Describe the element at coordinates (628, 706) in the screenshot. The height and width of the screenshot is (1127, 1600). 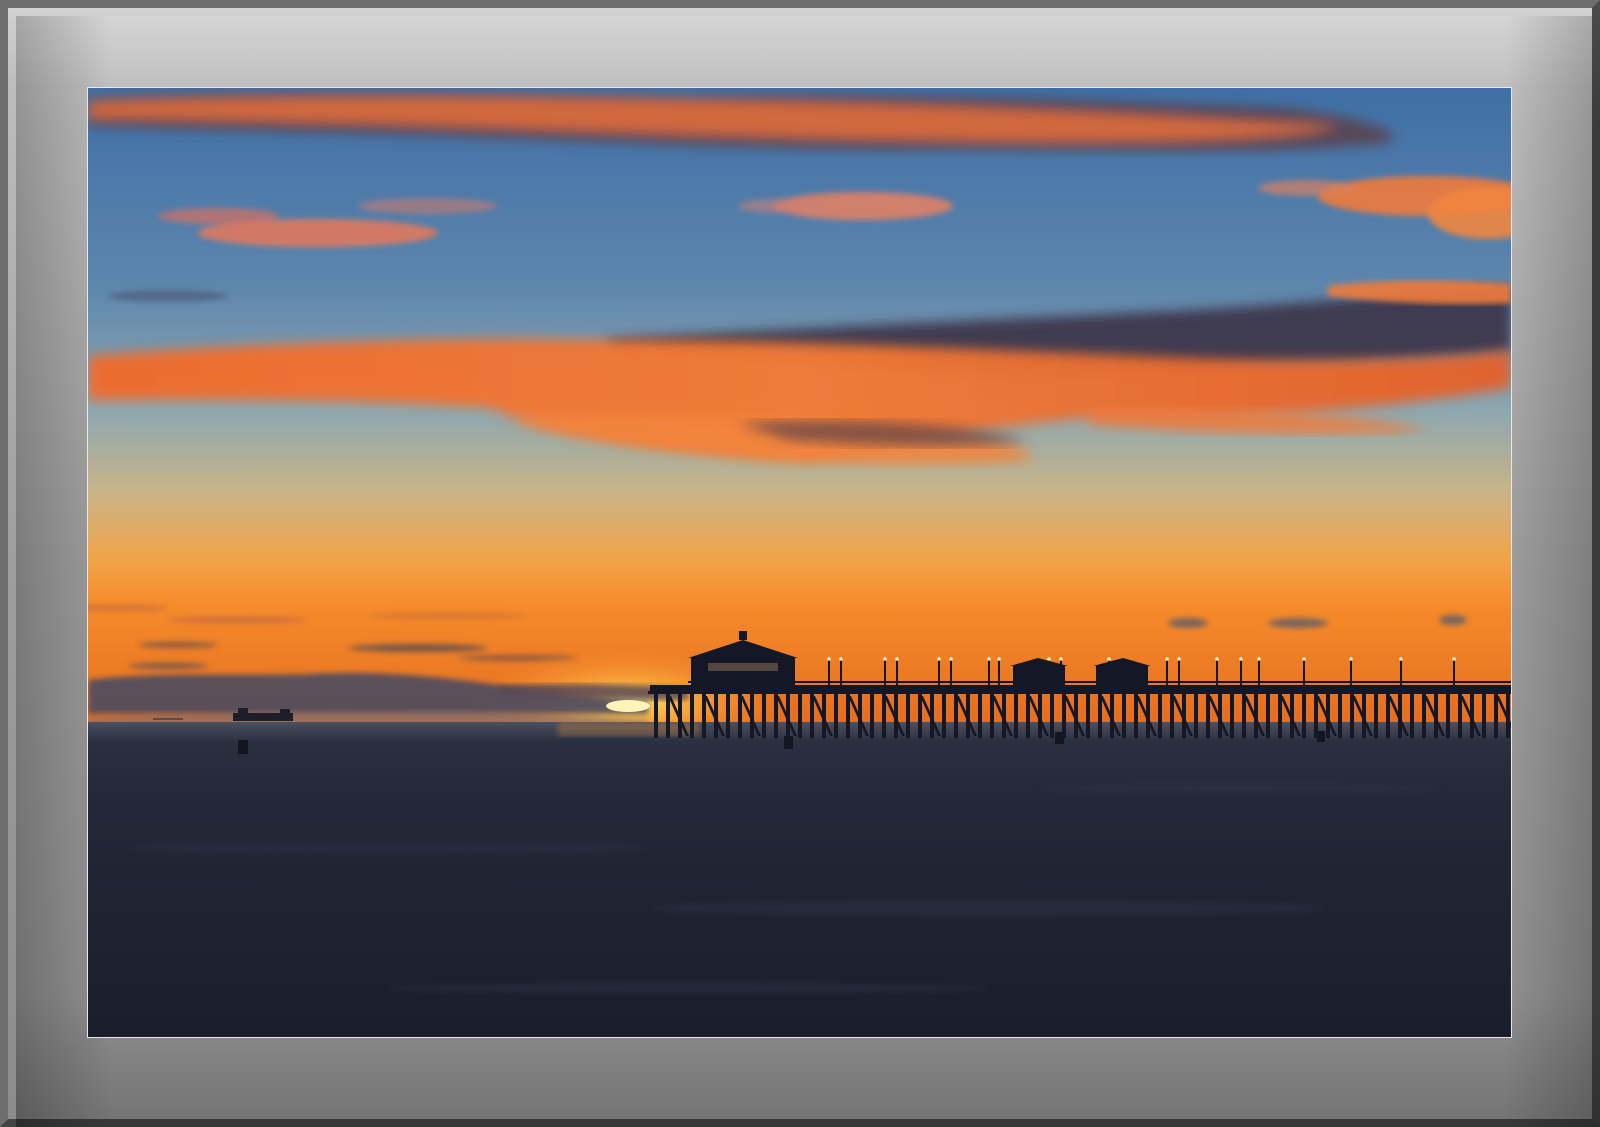
I see `sun` at that location.